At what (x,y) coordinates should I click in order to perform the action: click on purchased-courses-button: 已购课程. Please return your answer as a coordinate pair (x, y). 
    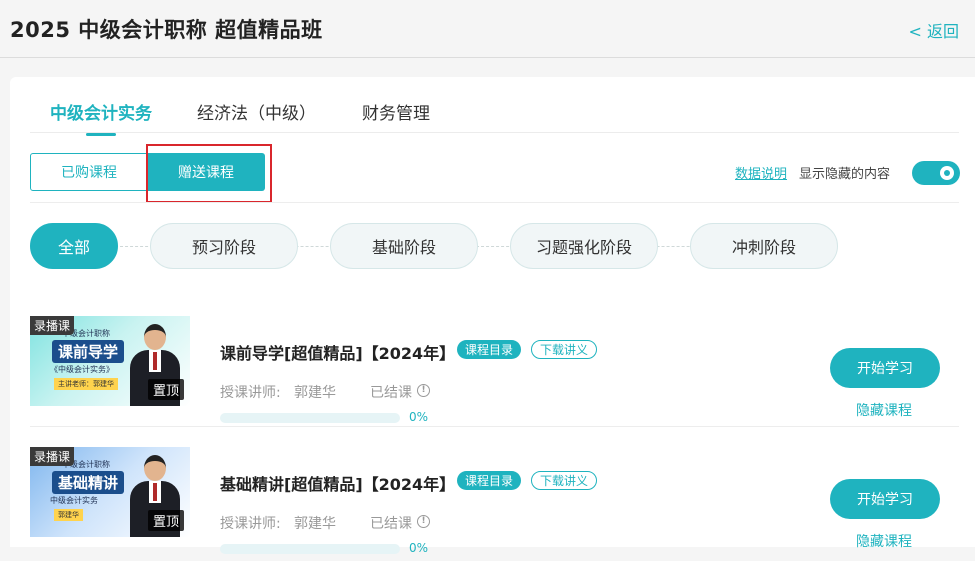
    Looking at the image, I should click on (89, 172).